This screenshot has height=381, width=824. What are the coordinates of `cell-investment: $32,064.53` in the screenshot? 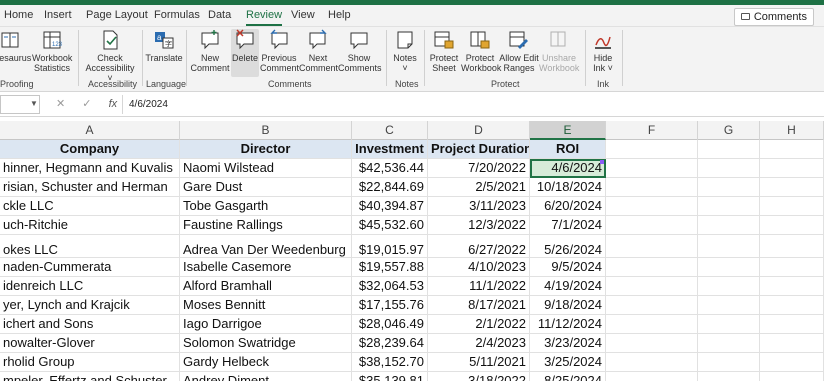 It's located at (390, 286).